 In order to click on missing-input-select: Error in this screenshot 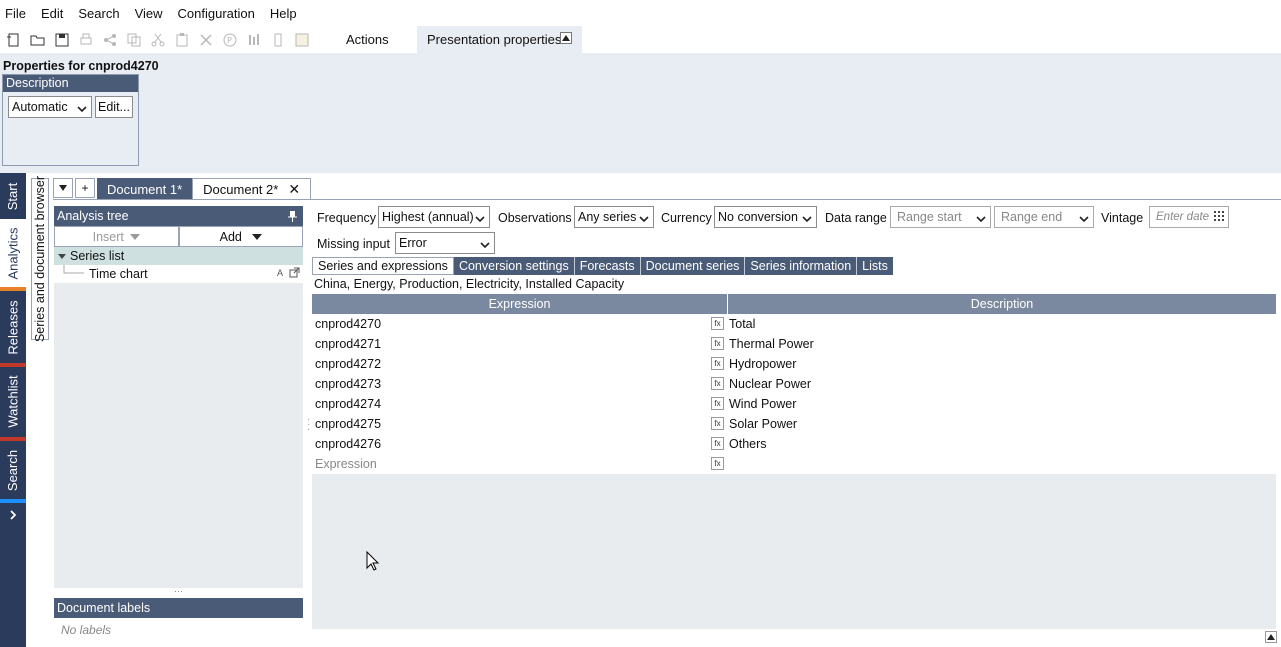, I will do `click(445, 243)`.